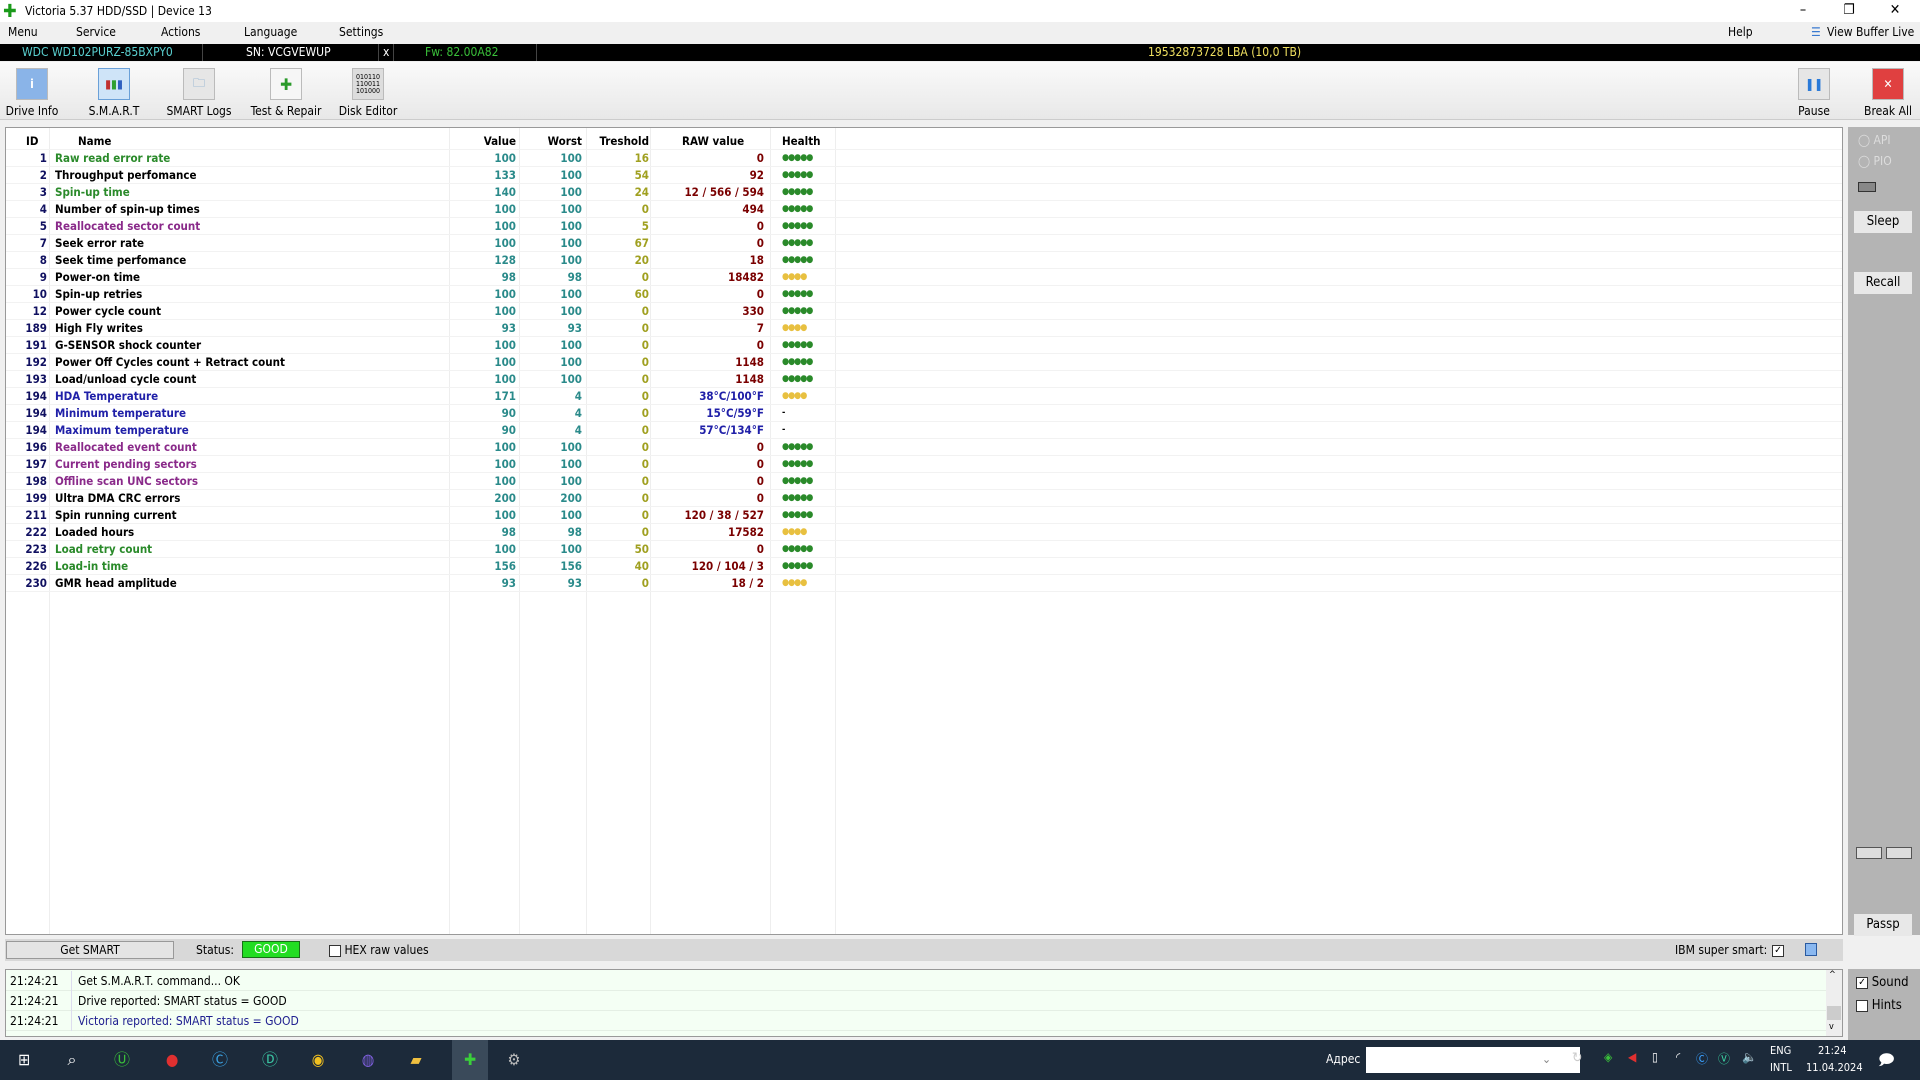  Describe the element at coordinates (624, 141) in the screenshot. I see `header-threshold: Treshold` at that location.